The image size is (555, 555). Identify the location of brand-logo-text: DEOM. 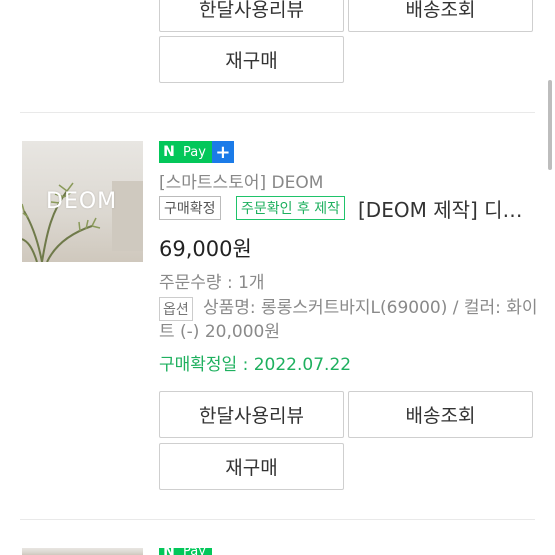
(82, 201).